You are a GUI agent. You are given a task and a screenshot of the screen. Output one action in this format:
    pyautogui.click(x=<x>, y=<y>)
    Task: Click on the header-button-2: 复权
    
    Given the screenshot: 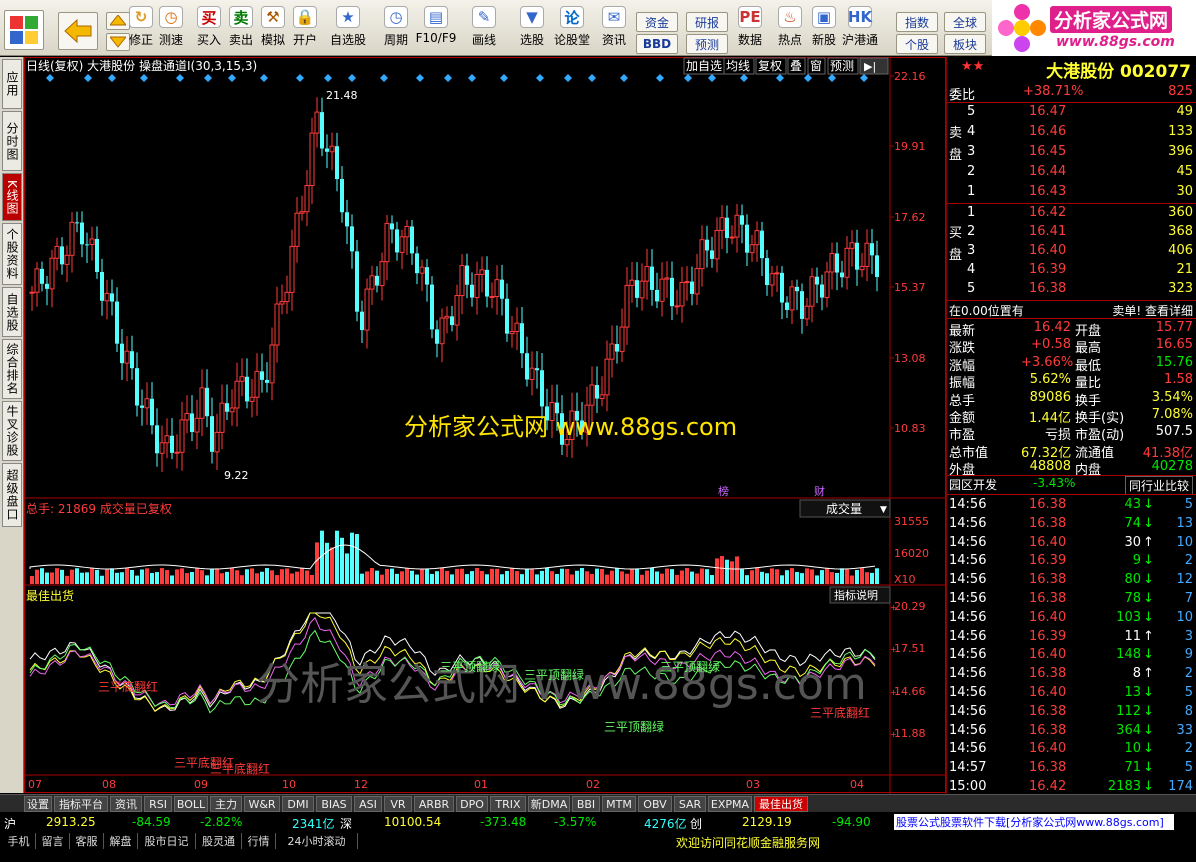 What is the action you would take?
    pyautogui.click(x=770, y=66)
    